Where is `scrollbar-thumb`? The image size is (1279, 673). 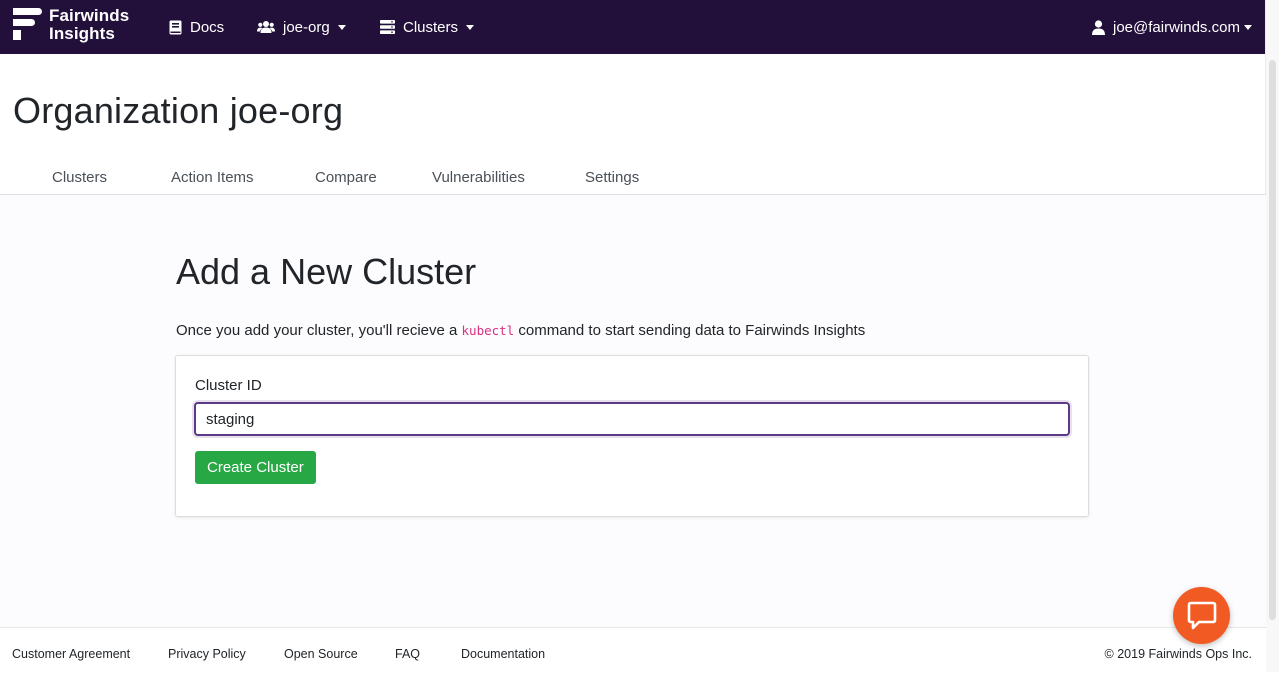
scrollbar-thumb is located at coordinates (1272, 340).